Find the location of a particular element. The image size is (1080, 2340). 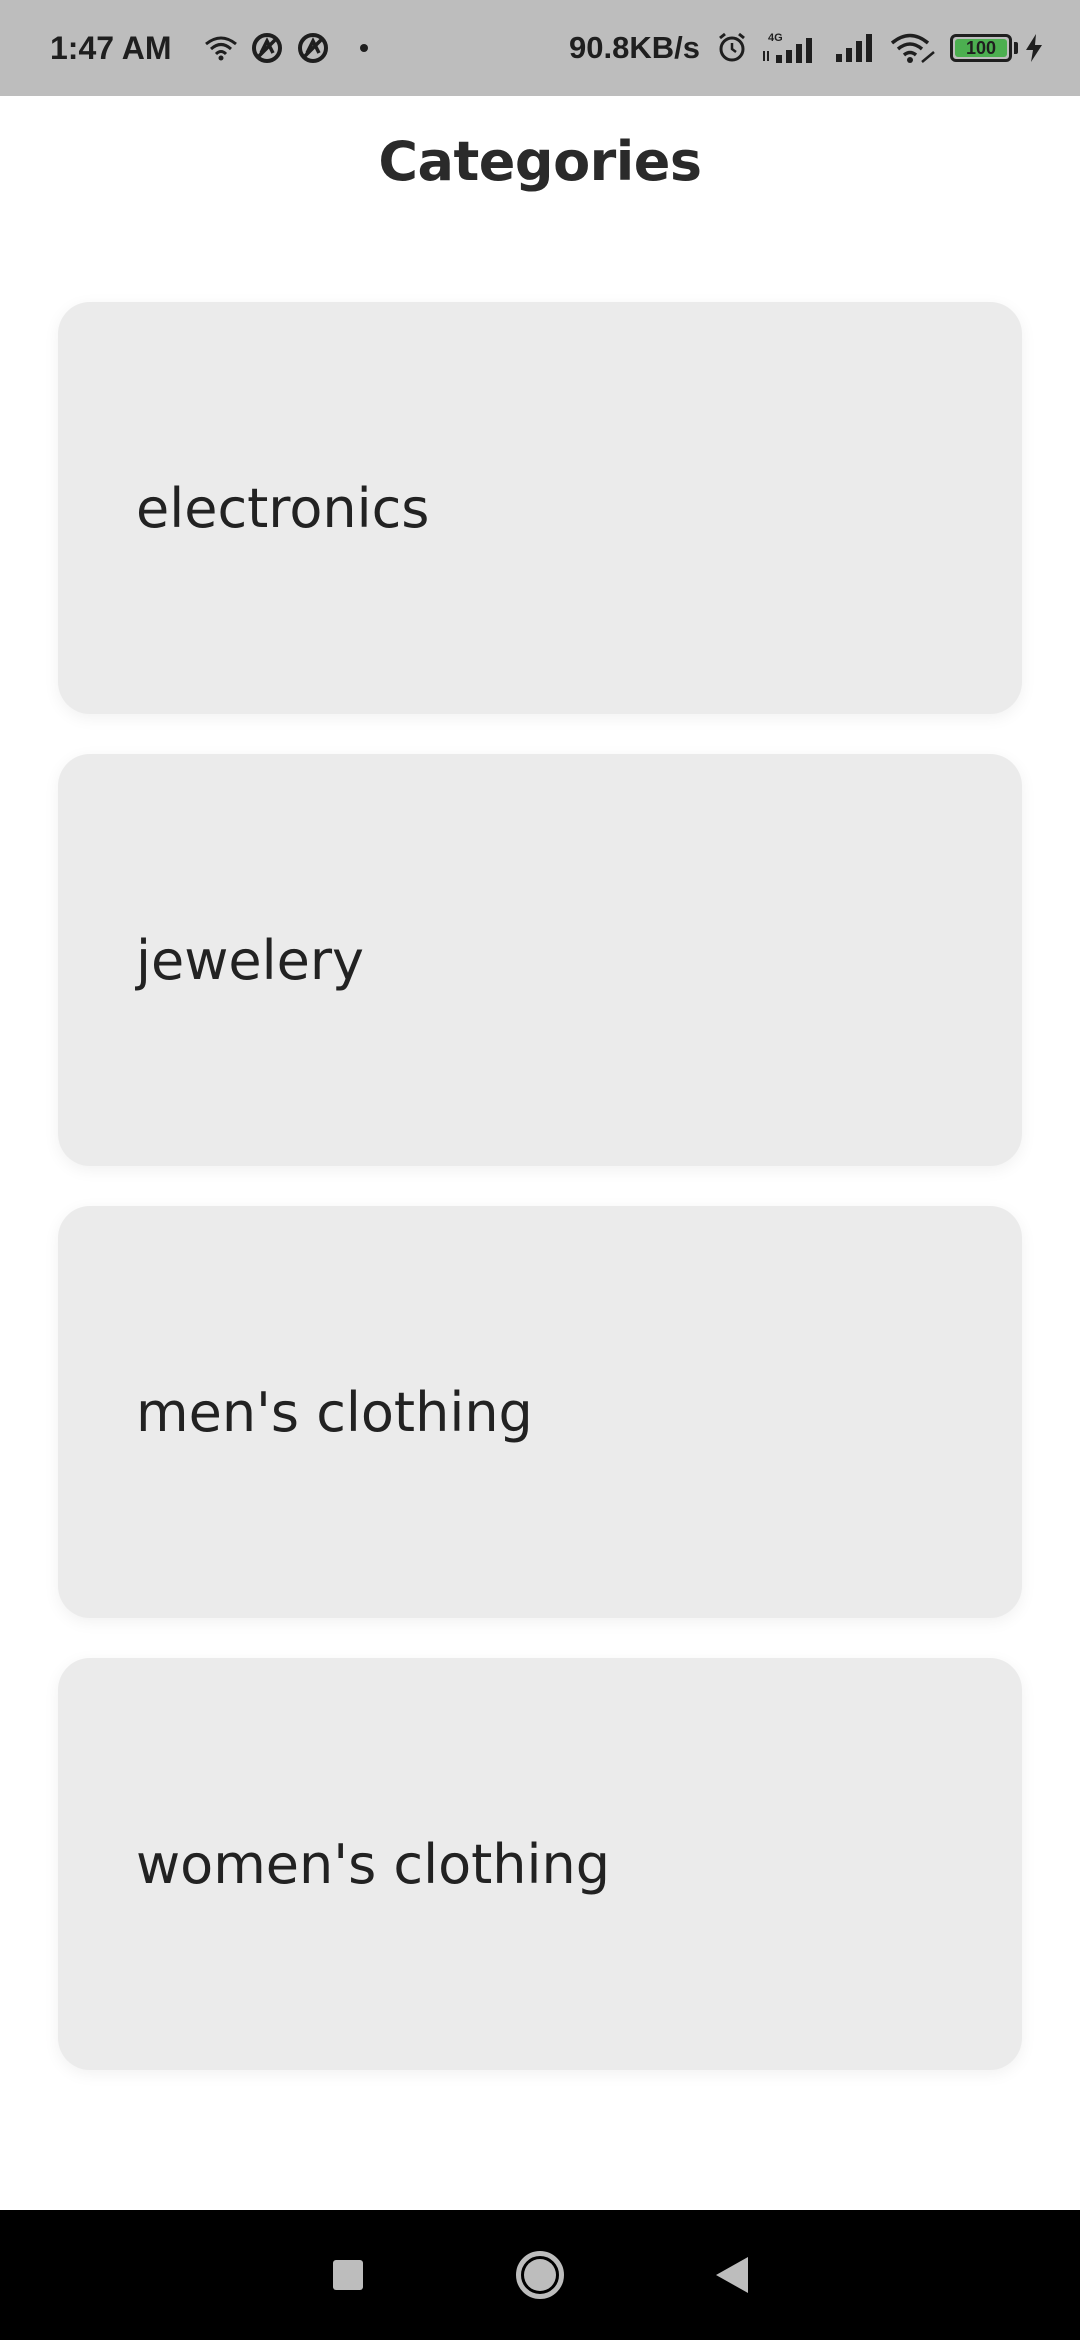

network-speed: 90.8KB/s is located at coordinates (634, 47).